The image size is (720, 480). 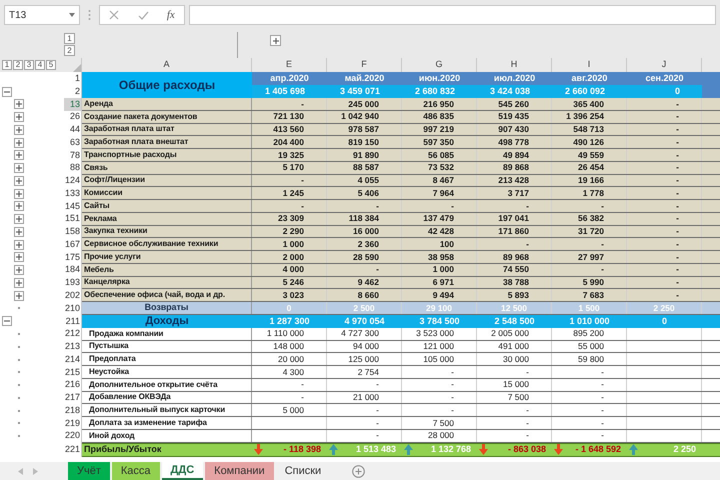 What do you see at coordinates (516, 282) in the screenshot?
I see `table-cell: 38 788` at bounding box center [516, 282].